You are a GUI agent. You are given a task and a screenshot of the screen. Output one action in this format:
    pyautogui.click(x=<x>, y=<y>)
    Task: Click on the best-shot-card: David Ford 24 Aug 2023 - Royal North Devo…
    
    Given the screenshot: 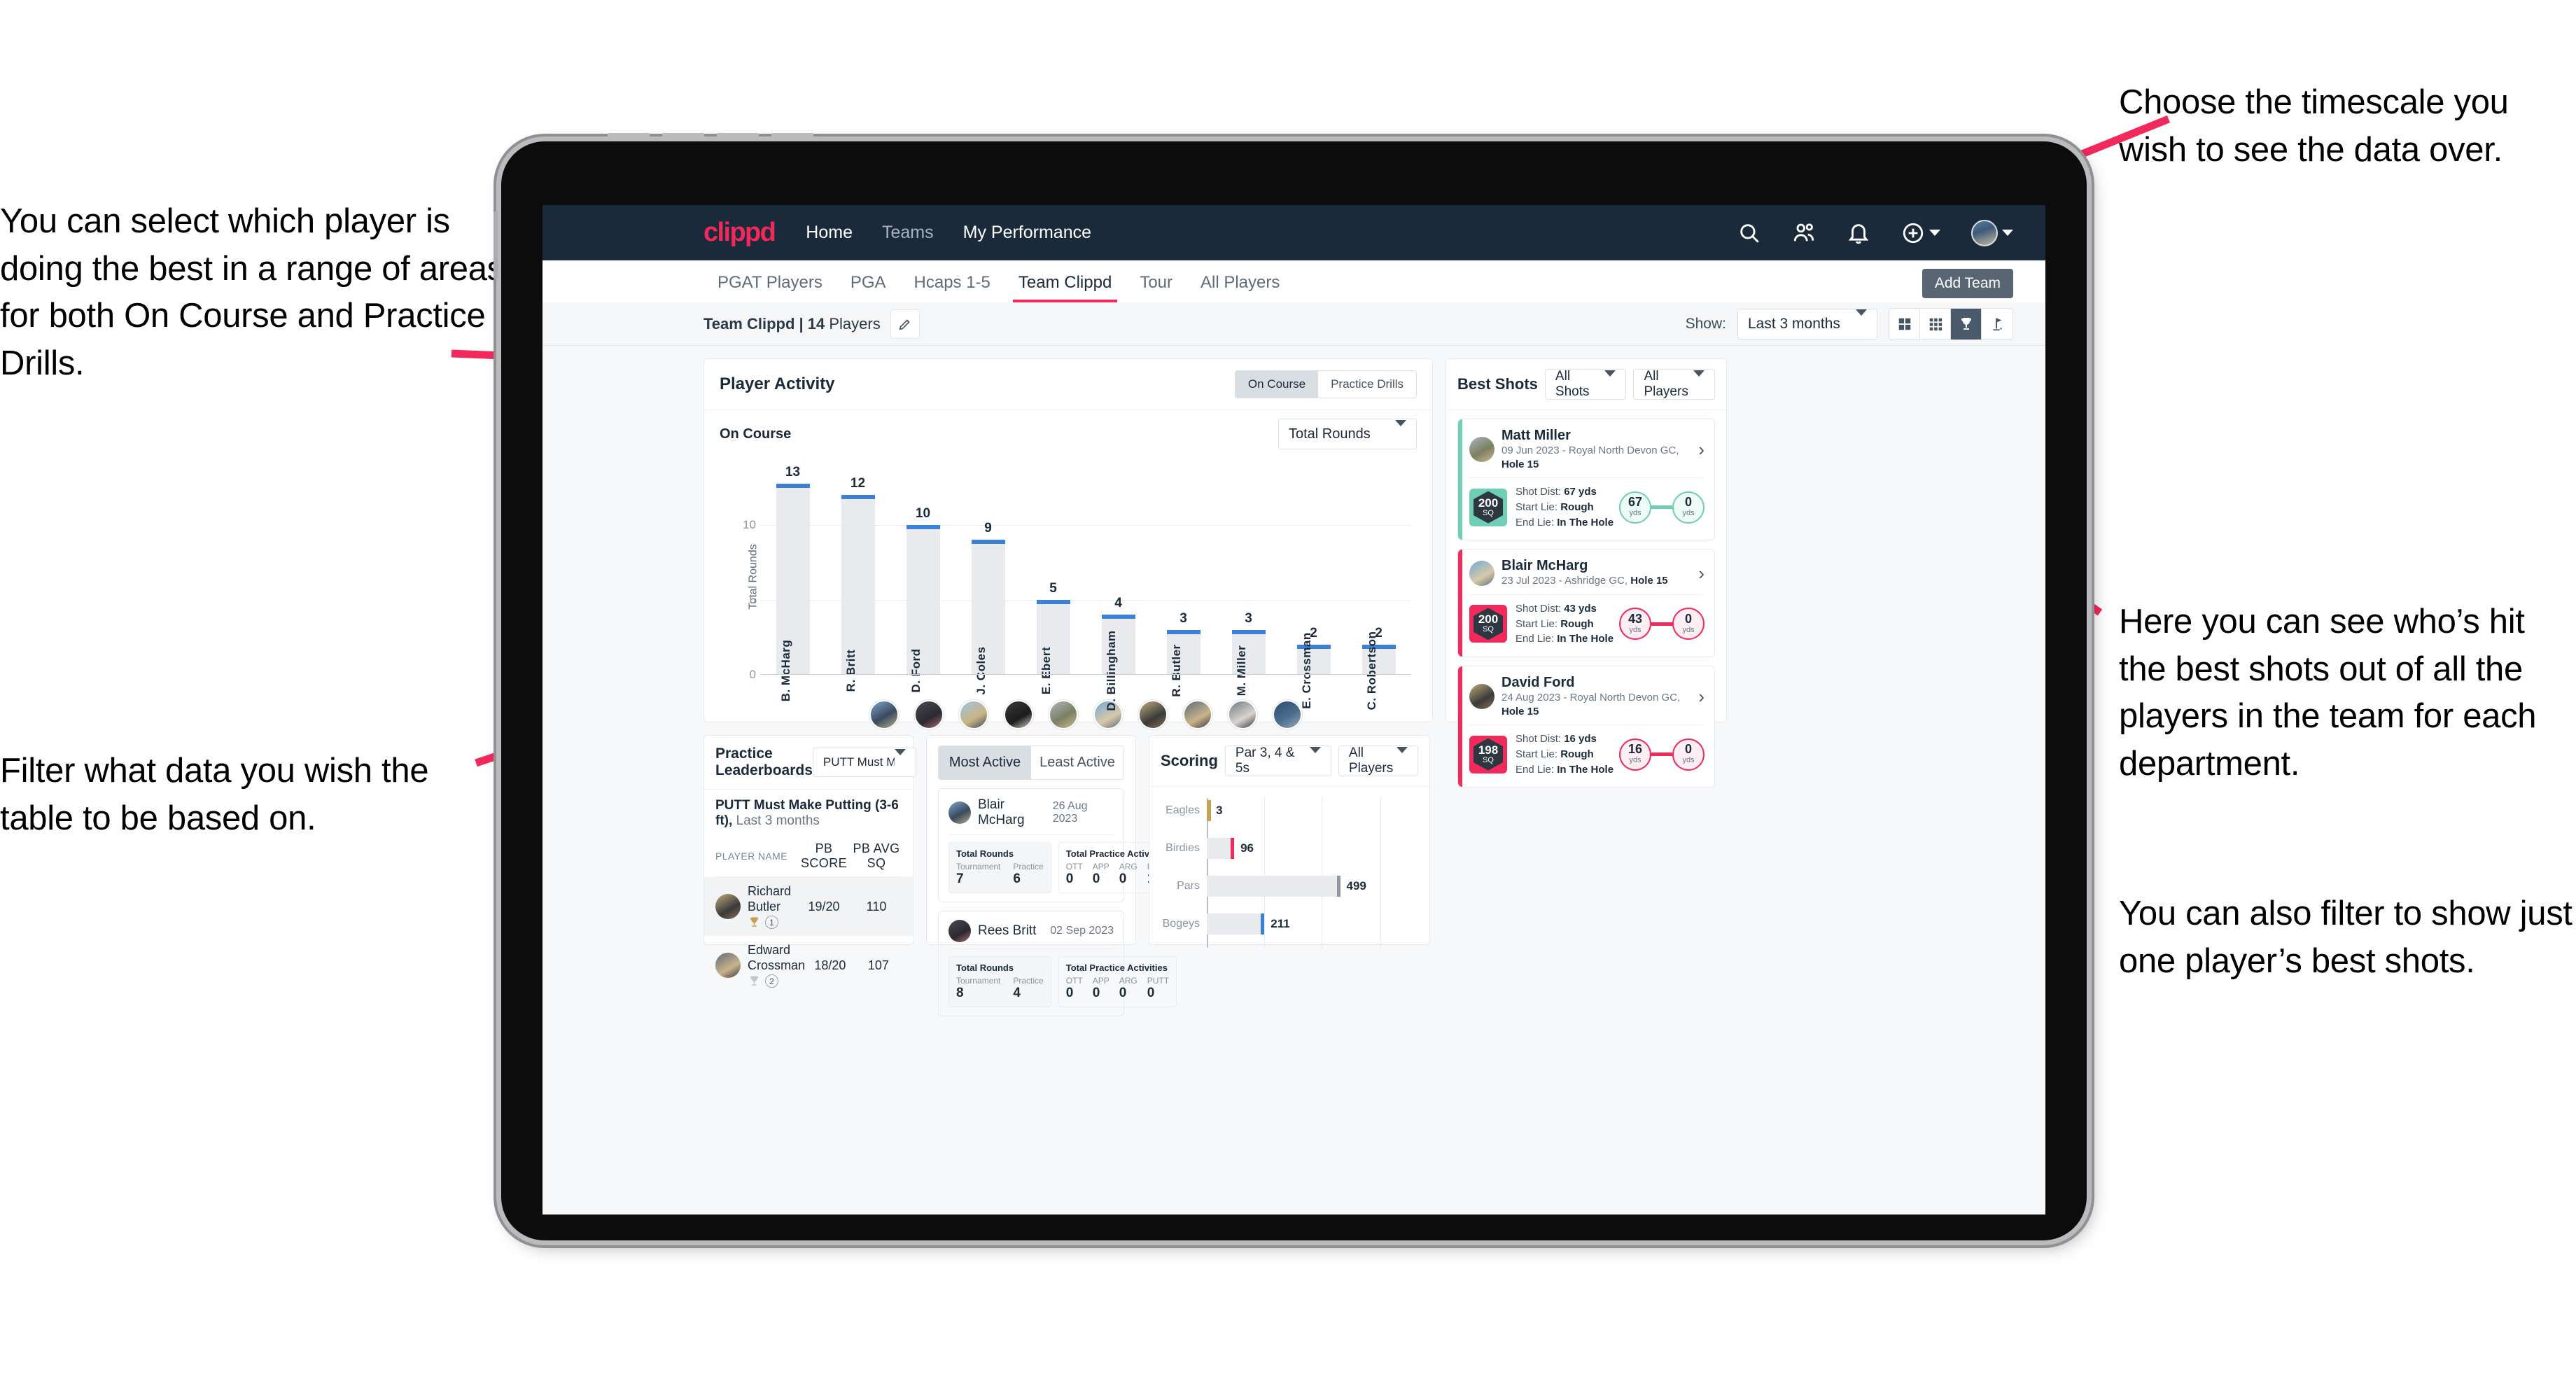 What is the action you would take?
    pyautogui.click(x=1586, y=727)
    